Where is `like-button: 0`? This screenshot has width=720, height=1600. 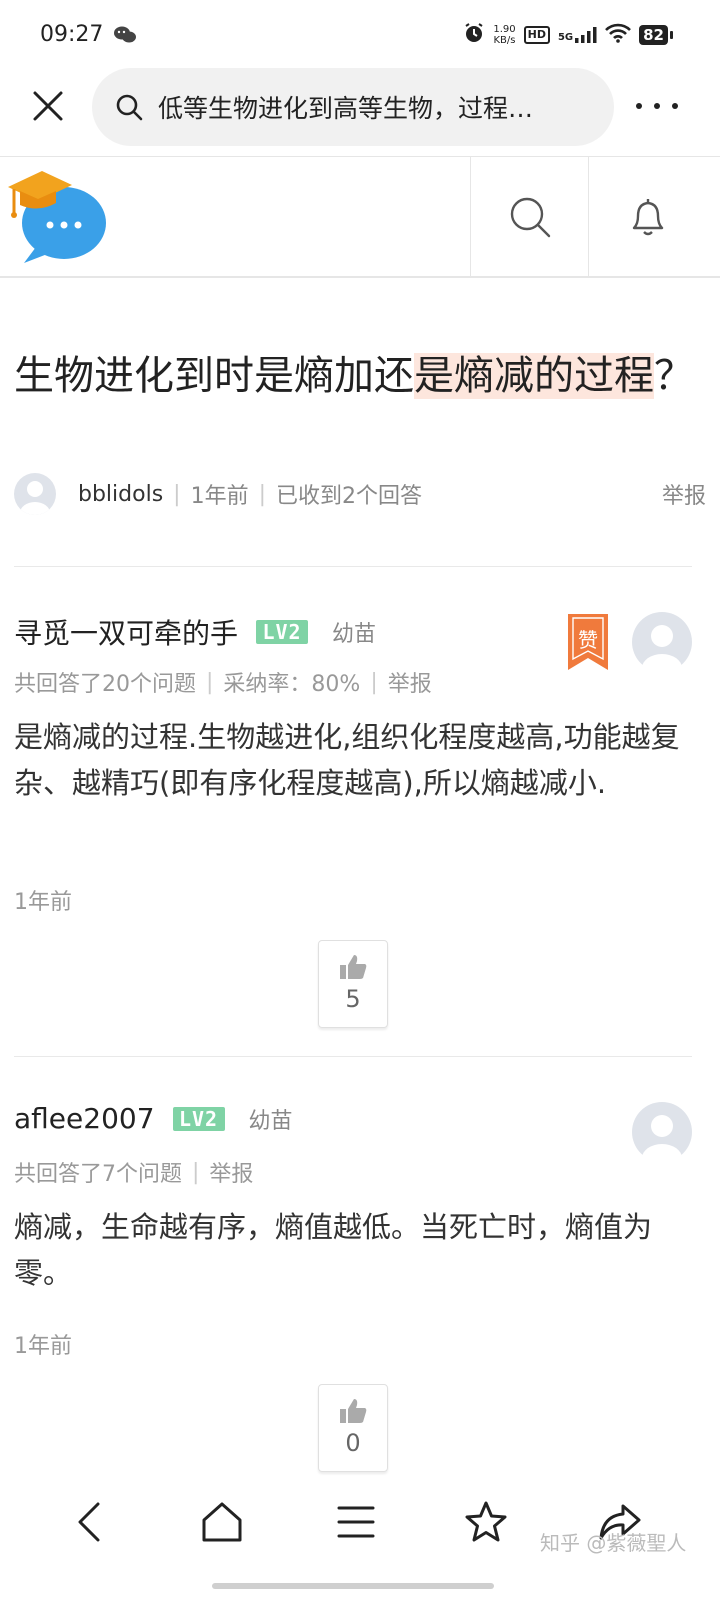 like-button: 0 is located at coordinates (353, 1428).